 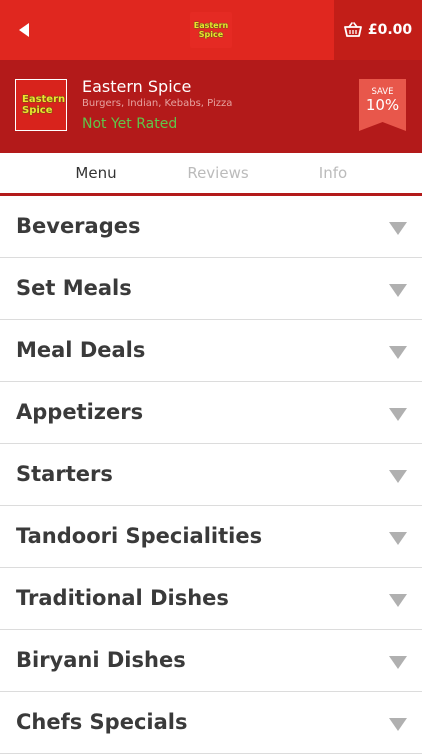 What do you see at coordinates (211, 289) in the screenshot?
I see `category-set-meals: Set Meals` at bounding box center [211, 289].